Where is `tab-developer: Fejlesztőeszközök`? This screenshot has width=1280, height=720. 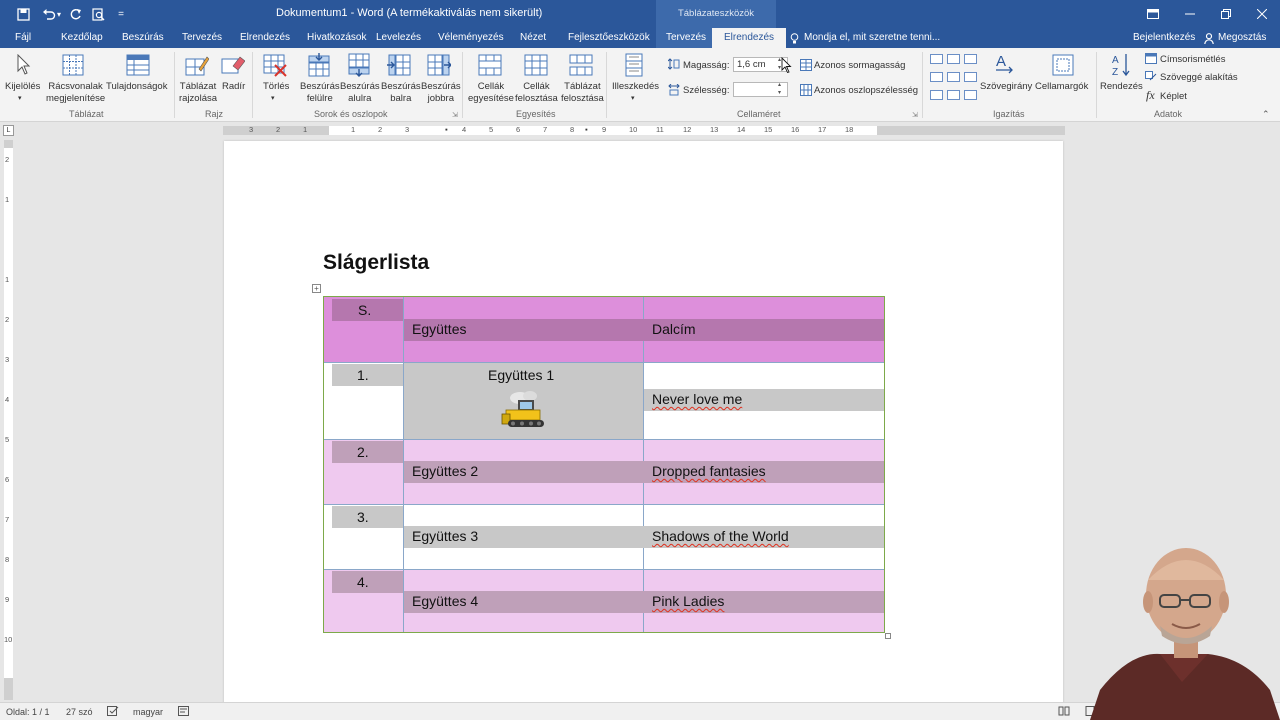
tab-developer: Fejlesztőeszközök is located at coordinates (609, 38).